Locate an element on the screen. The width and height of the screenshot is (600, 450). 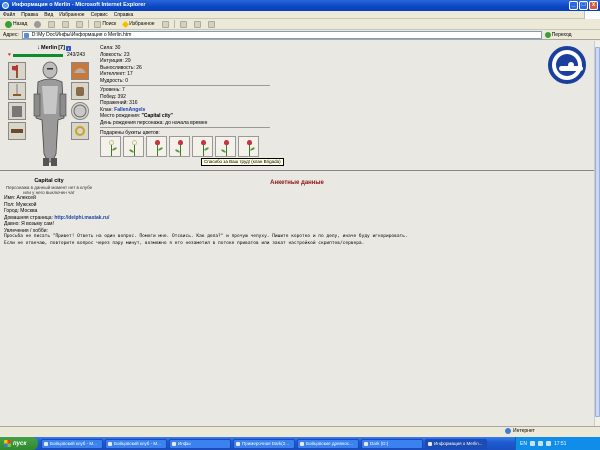
window-controls: _ □ x is located at coordinates (583, 5).